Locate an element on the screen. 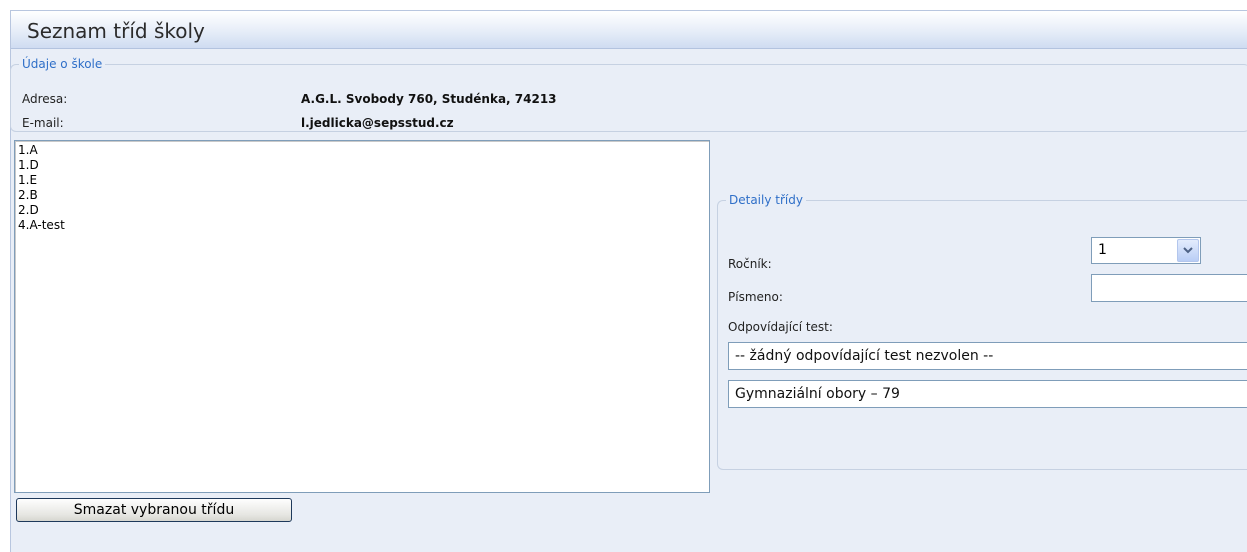  list-item: 2.B is located at coordinates (363, 195).